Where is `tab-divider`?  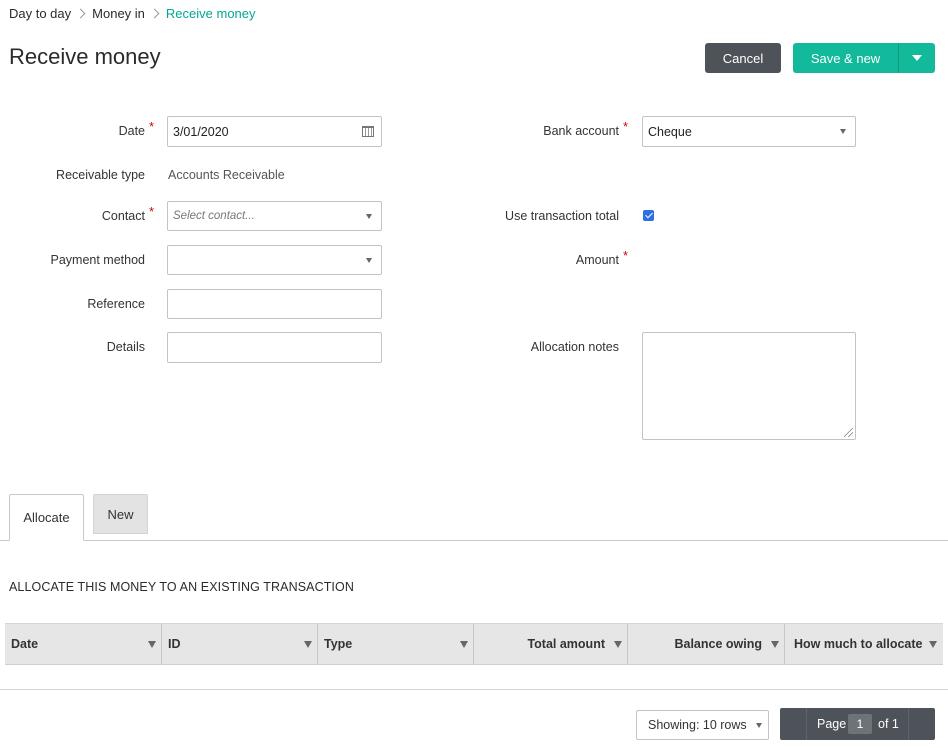
tab-divider is located at coordinates (474, 540).